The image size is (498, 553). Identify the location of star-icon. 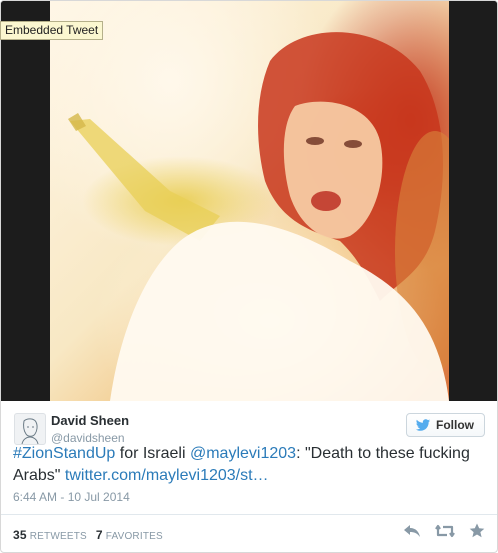
(477, 533).